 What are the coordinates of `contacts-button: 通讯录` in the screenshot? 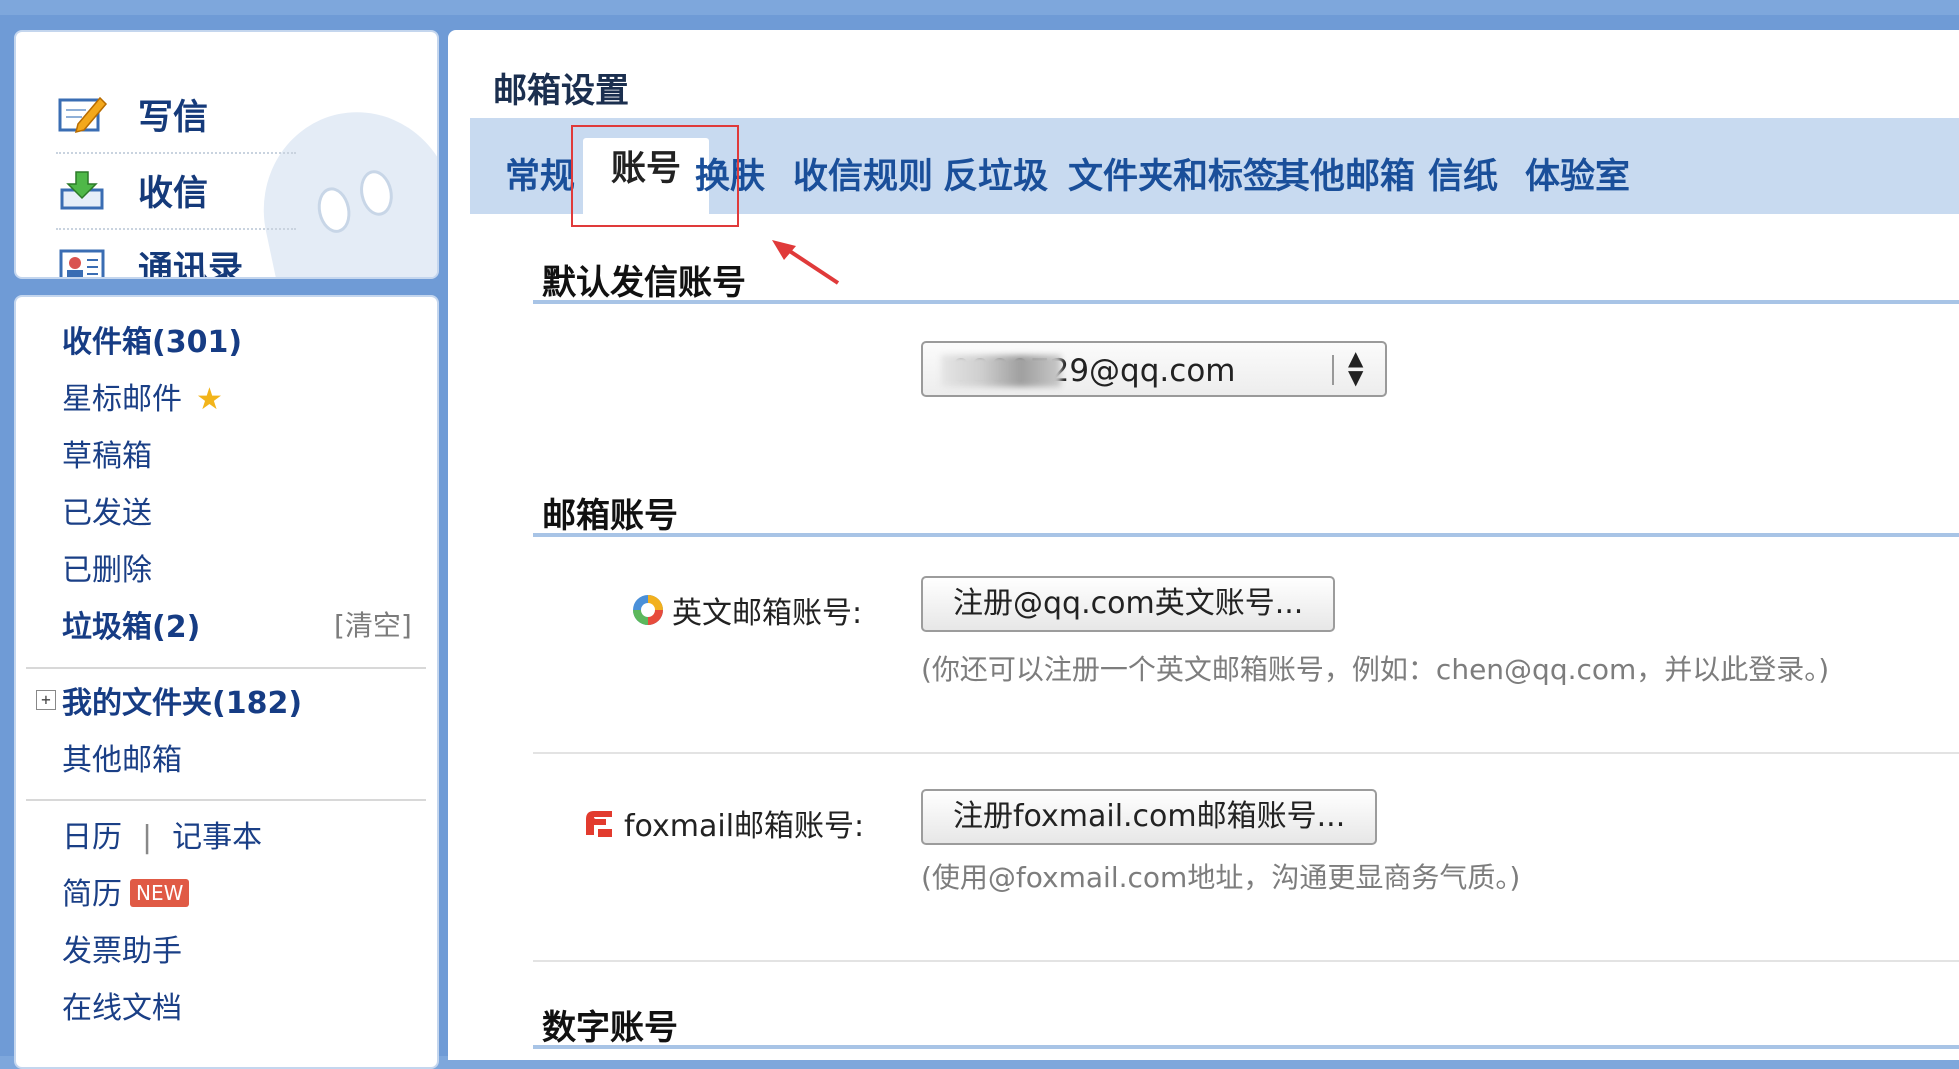 It's located at (183, 254).